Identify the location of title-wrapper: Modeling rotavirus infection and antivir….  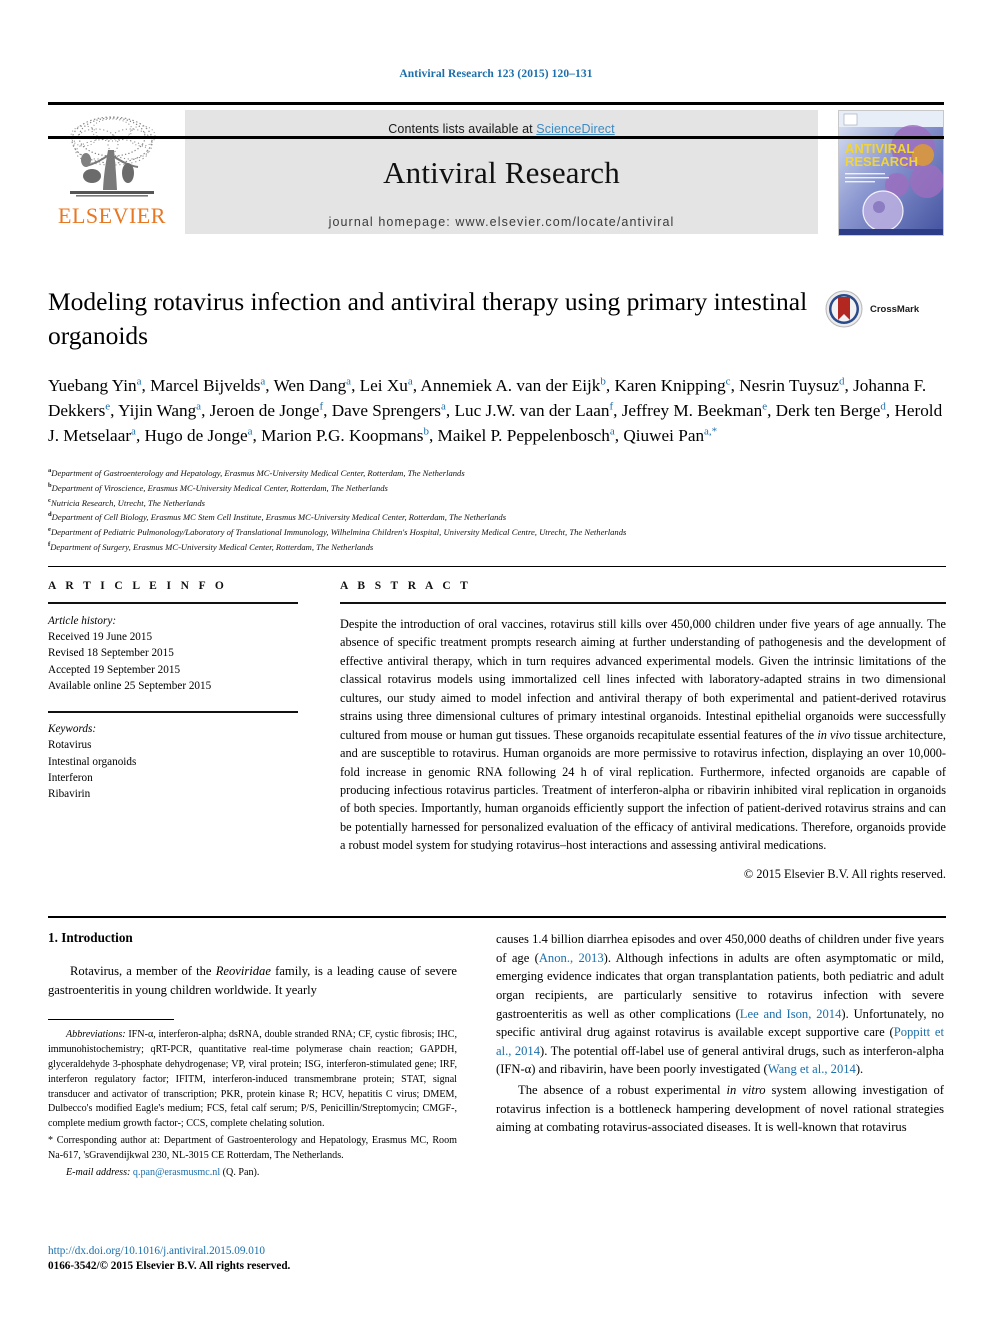
(428, 318).